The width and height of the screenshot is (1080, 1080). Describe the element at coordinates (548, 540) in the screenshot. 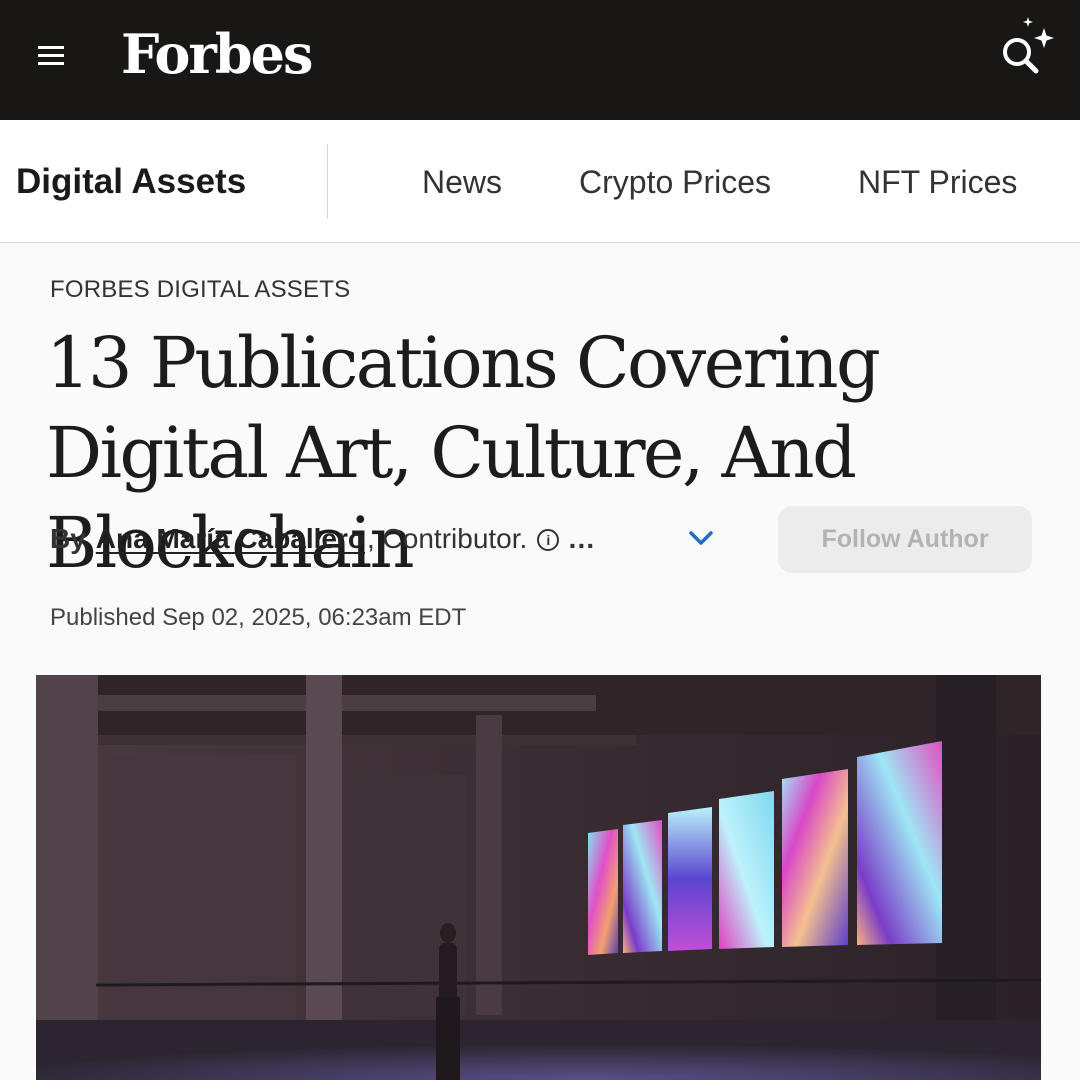

I see `info-icon: i` at that location.